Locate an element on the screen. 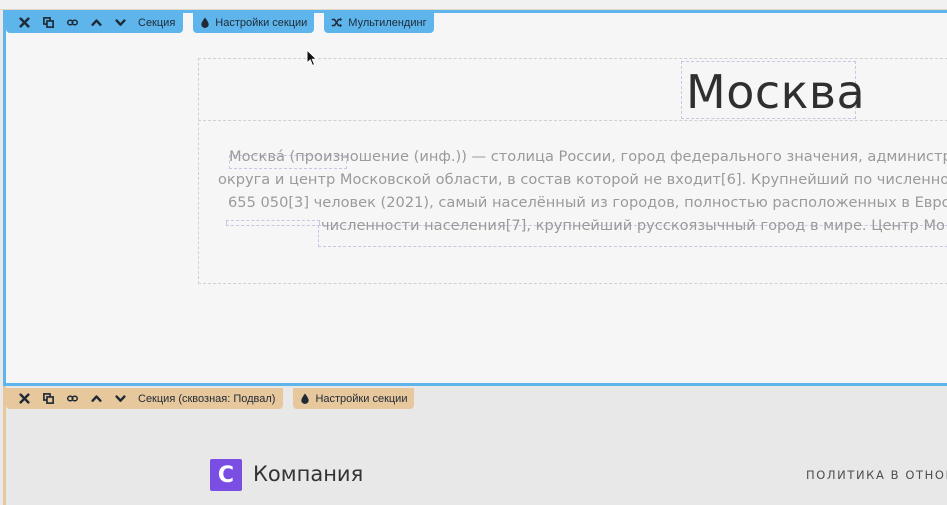  content-divider is located at coordinates (572, 120).